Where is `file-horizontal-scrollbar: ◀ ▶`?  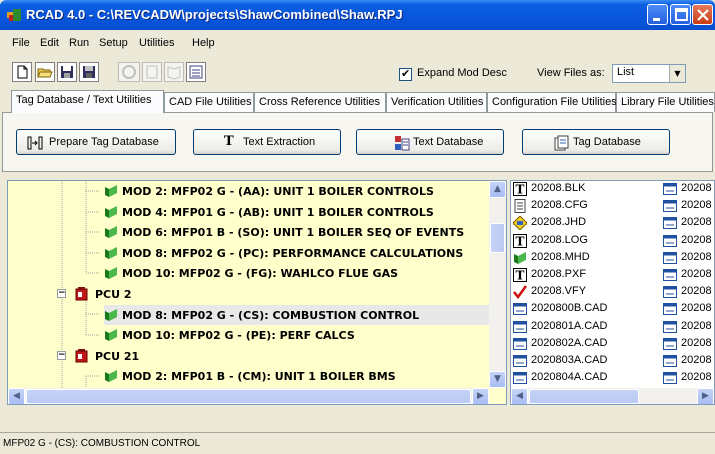 file-horizontal-scrollbar: ◀ ▶ is located at coordinates (612, 396).